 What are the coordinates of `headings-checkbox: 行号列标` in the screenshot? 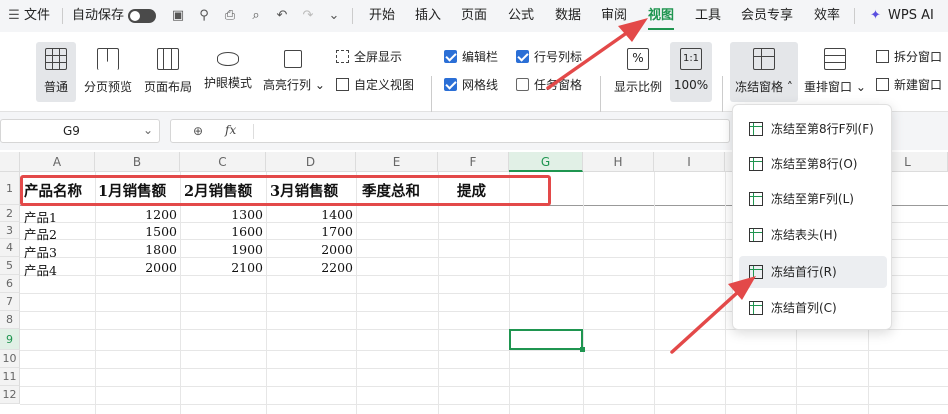 It's located at (549, 57).